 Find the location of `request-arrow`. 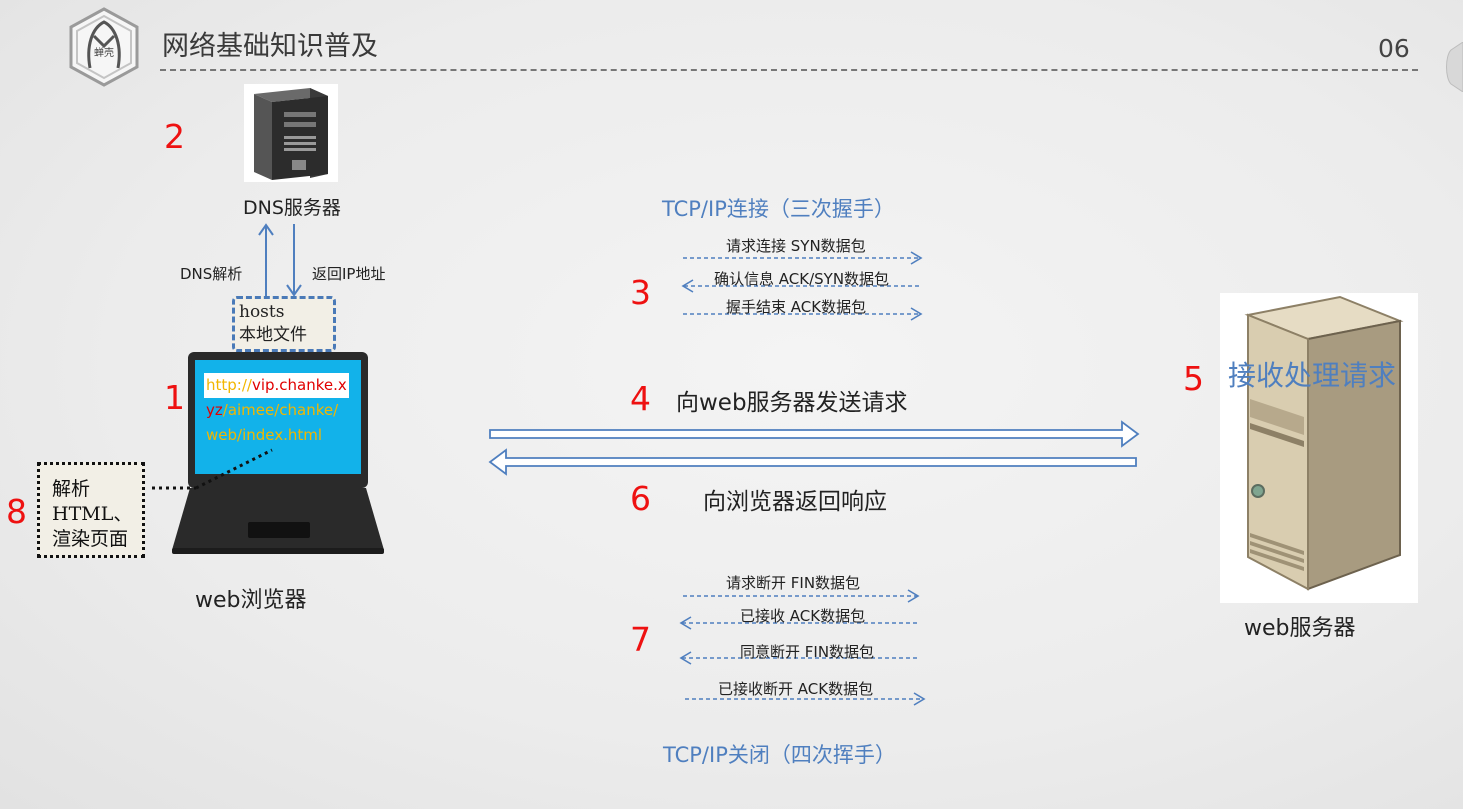

request-arrow is located at coordinates (814, 434).